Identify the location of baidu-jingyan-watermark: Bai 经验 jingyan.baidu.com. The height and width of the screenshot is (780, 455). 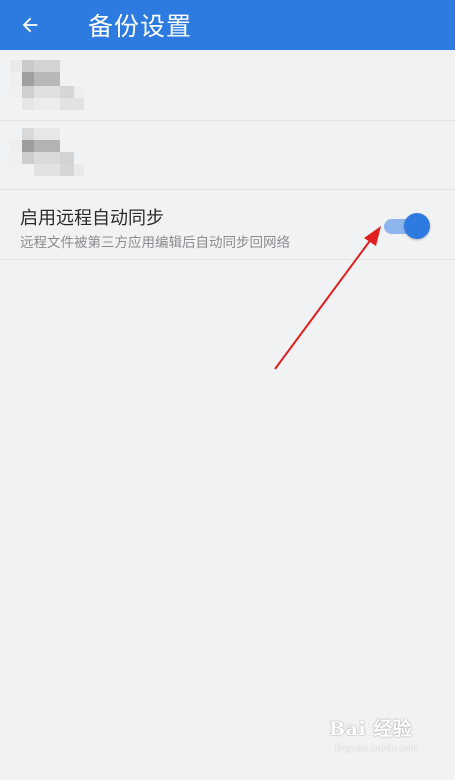
(379, 737).